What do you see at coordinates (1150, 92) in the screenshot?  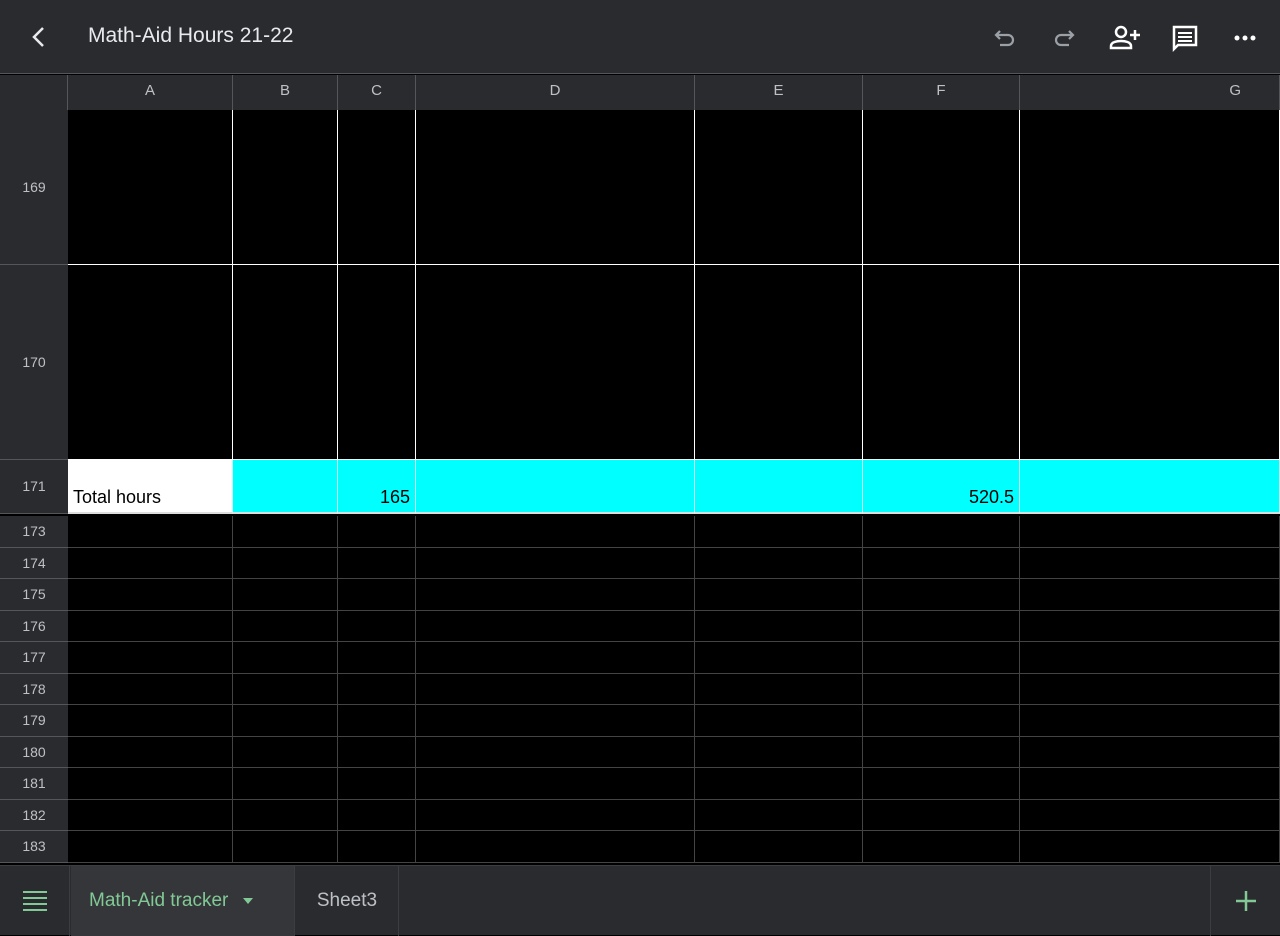 I see `column-header-g: G` at bounding box center [1150, 92].